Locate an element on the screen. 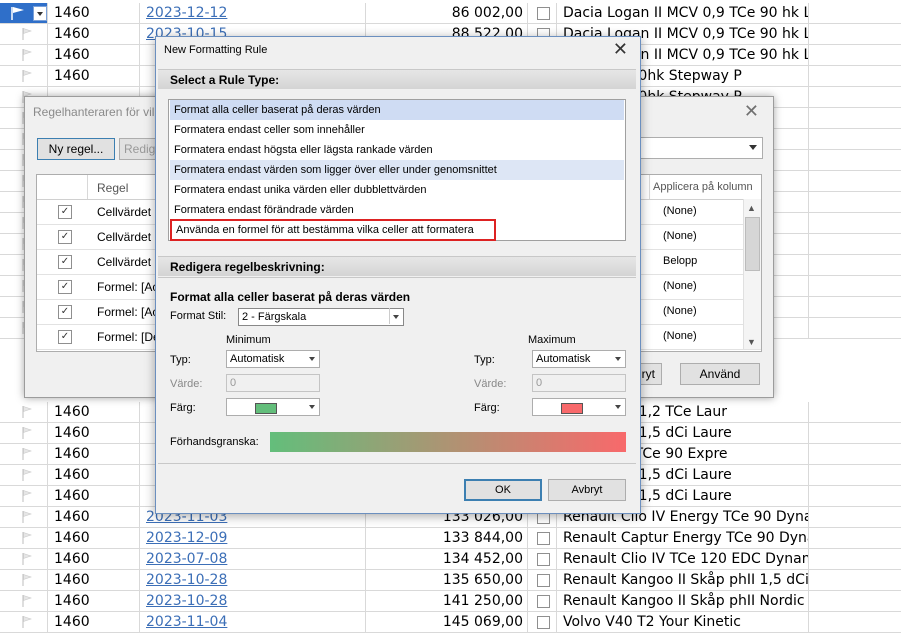  flag-selected is located at coordinates (23, 13).